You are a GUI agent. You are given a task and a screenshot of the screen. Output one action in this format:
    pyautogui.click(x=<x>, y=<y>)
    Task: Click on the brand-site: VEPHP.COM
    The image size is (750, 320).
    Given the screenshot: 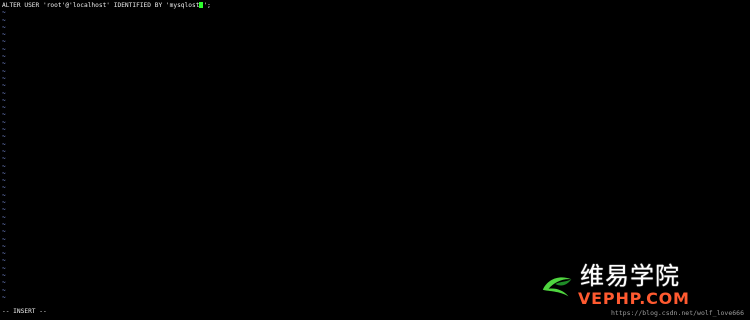 What is the action you would take?
    pyautogui.click(x=634, y=298)
    